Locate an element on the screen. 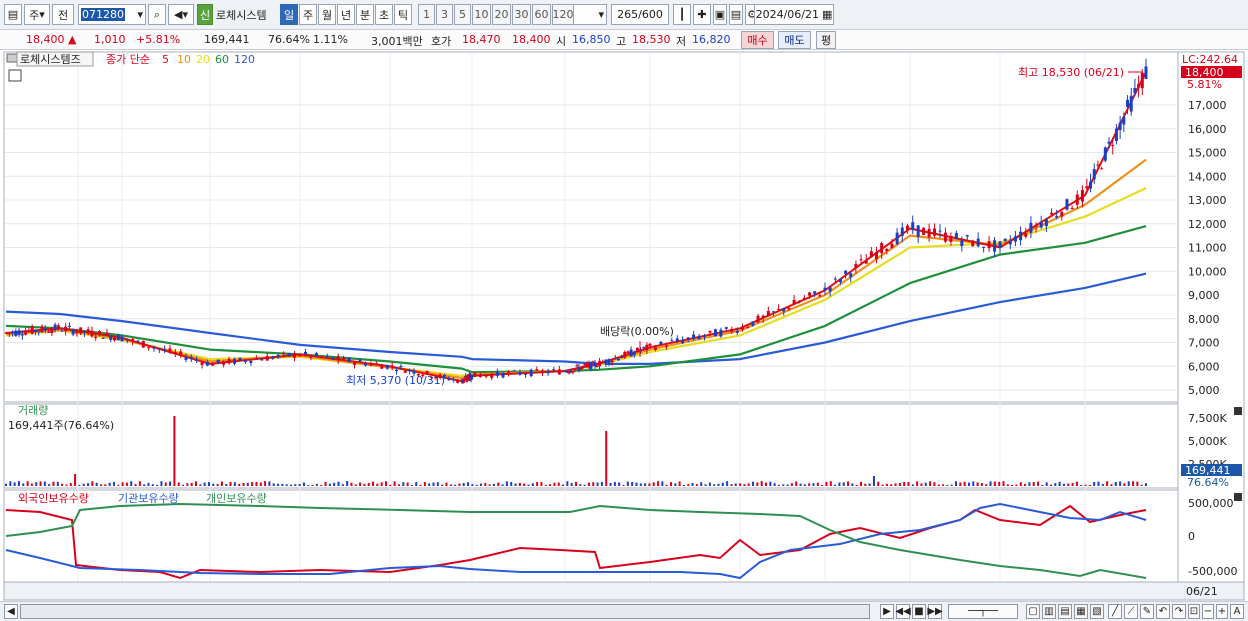 This screenshot has height=621, width=1248. multiplier-button-5: 30 is located at coordinates (521, 14).